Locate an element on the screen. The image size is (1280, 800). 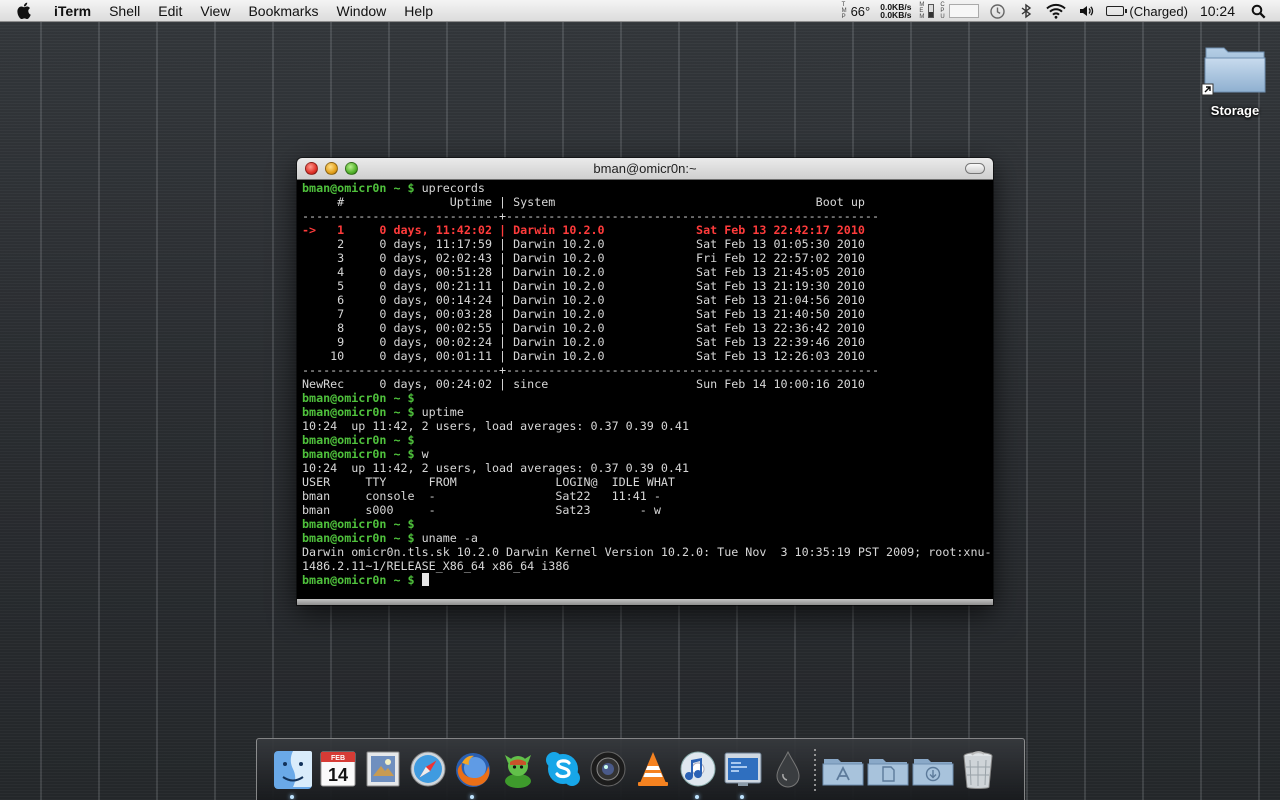
battery-menu: (Charged) is located at coordinates (1147, 11).